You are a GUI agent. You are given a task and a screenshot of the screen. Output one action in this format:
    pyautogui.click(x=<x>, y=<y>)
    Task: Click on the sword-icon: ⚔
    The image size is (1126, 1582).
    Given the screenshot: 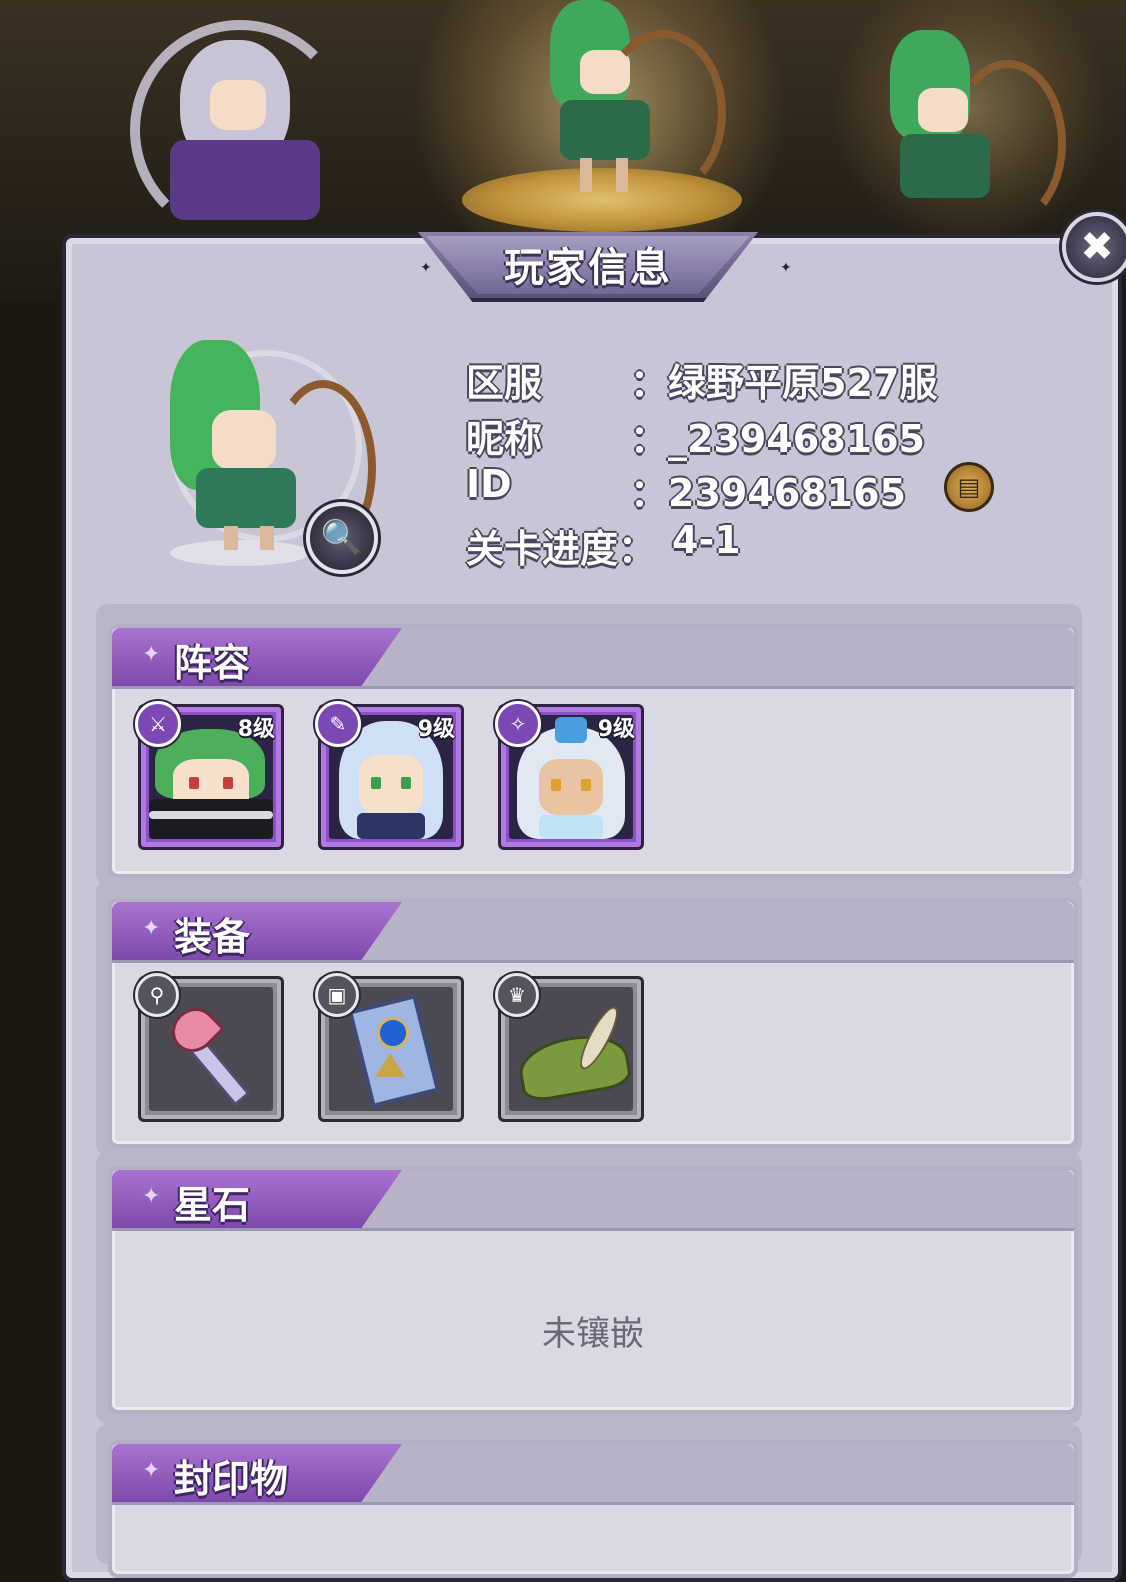 What is the action you would take?
    pyautogui.click(x=158, y=724)
    